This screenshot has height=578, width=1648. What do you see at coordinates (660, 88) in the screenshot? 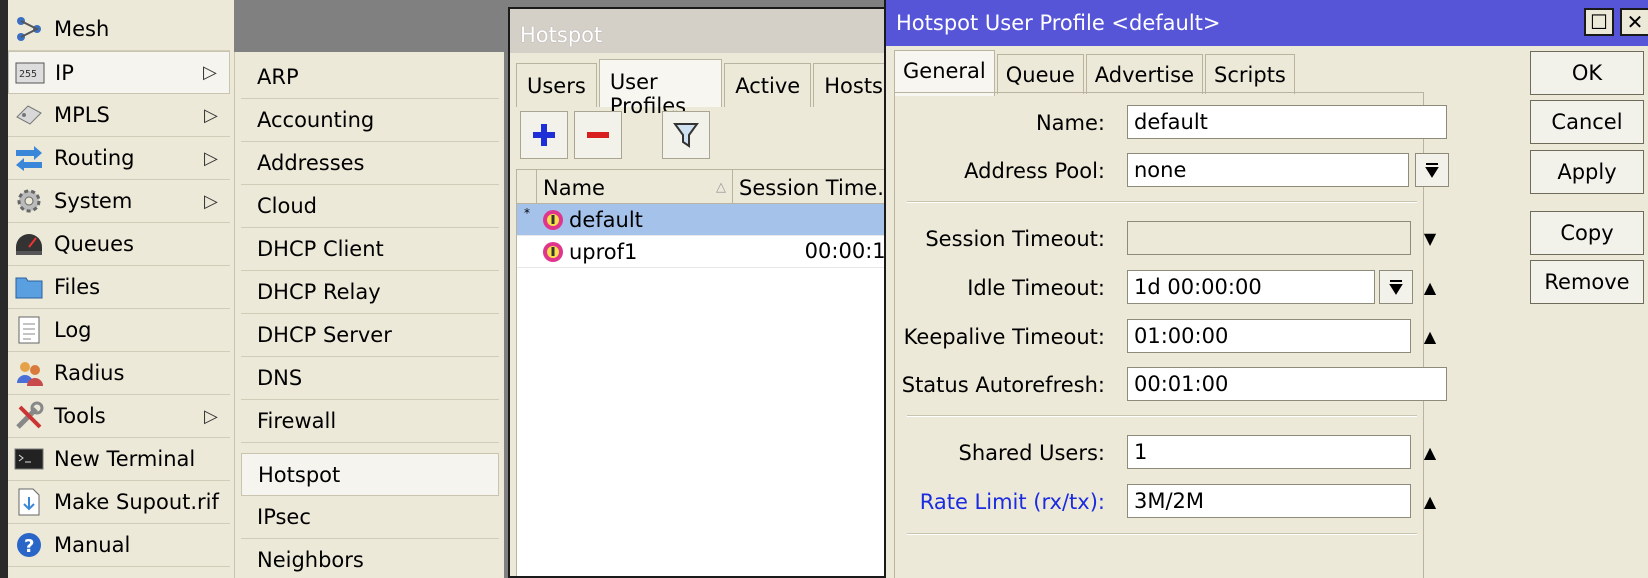
I see `tab-user-profiles: User Profiles` at bounding box center [660, 88].